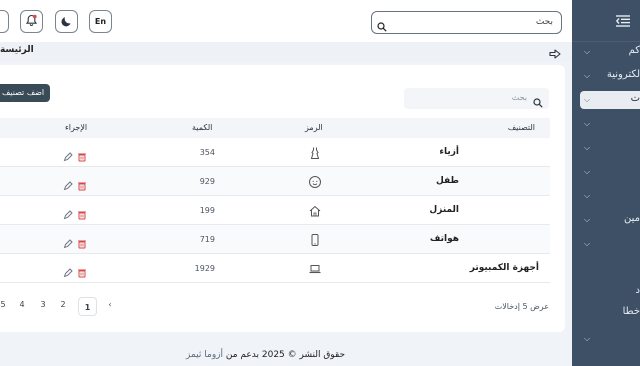 Image resolution: width=640 pixels, height=366 pixels. I want to click on prev-page-icon: ‹, so click(110, 304).